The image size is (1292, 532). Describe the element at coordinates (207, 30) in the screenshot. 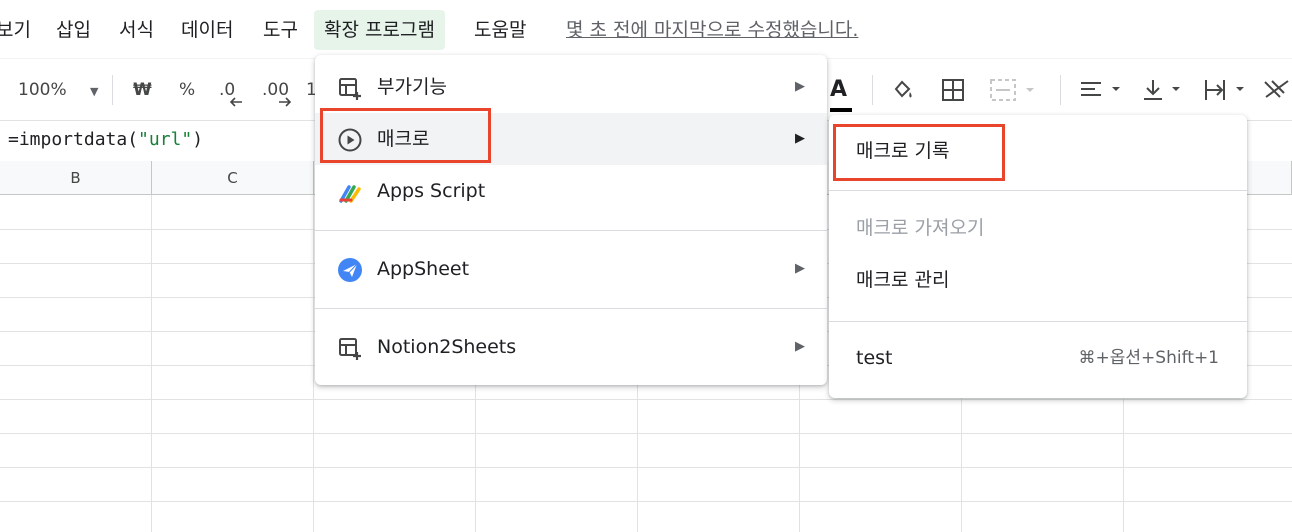

I see `menu-data: 데이터` at that location.